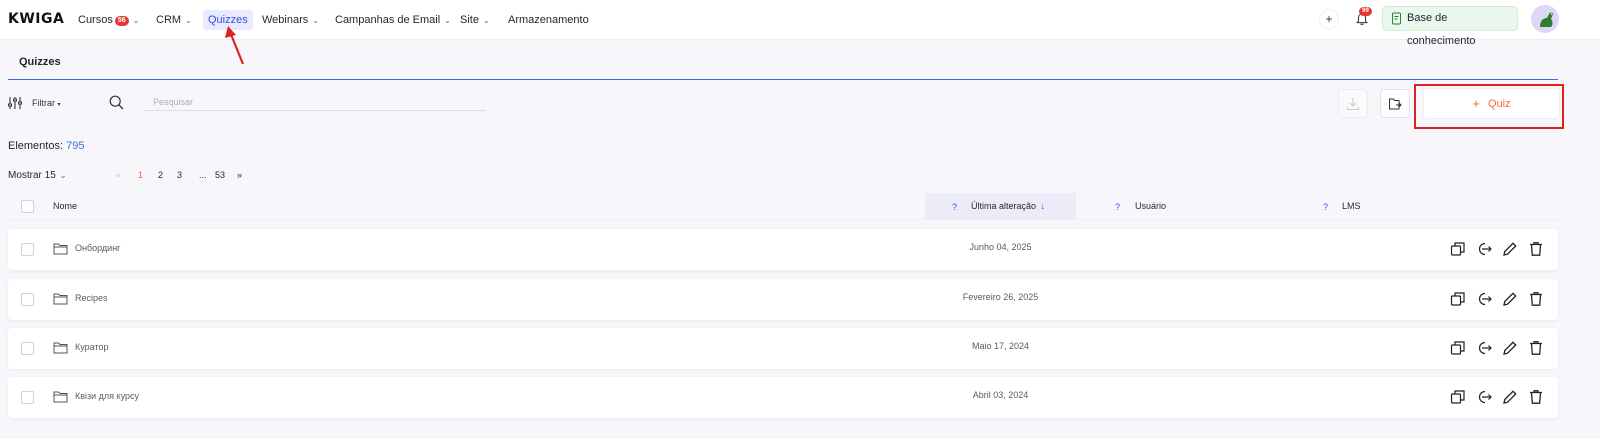 This screenshot has width=1600, height=439. I want to click on filter-label: Filtrar, so click(43, 103).